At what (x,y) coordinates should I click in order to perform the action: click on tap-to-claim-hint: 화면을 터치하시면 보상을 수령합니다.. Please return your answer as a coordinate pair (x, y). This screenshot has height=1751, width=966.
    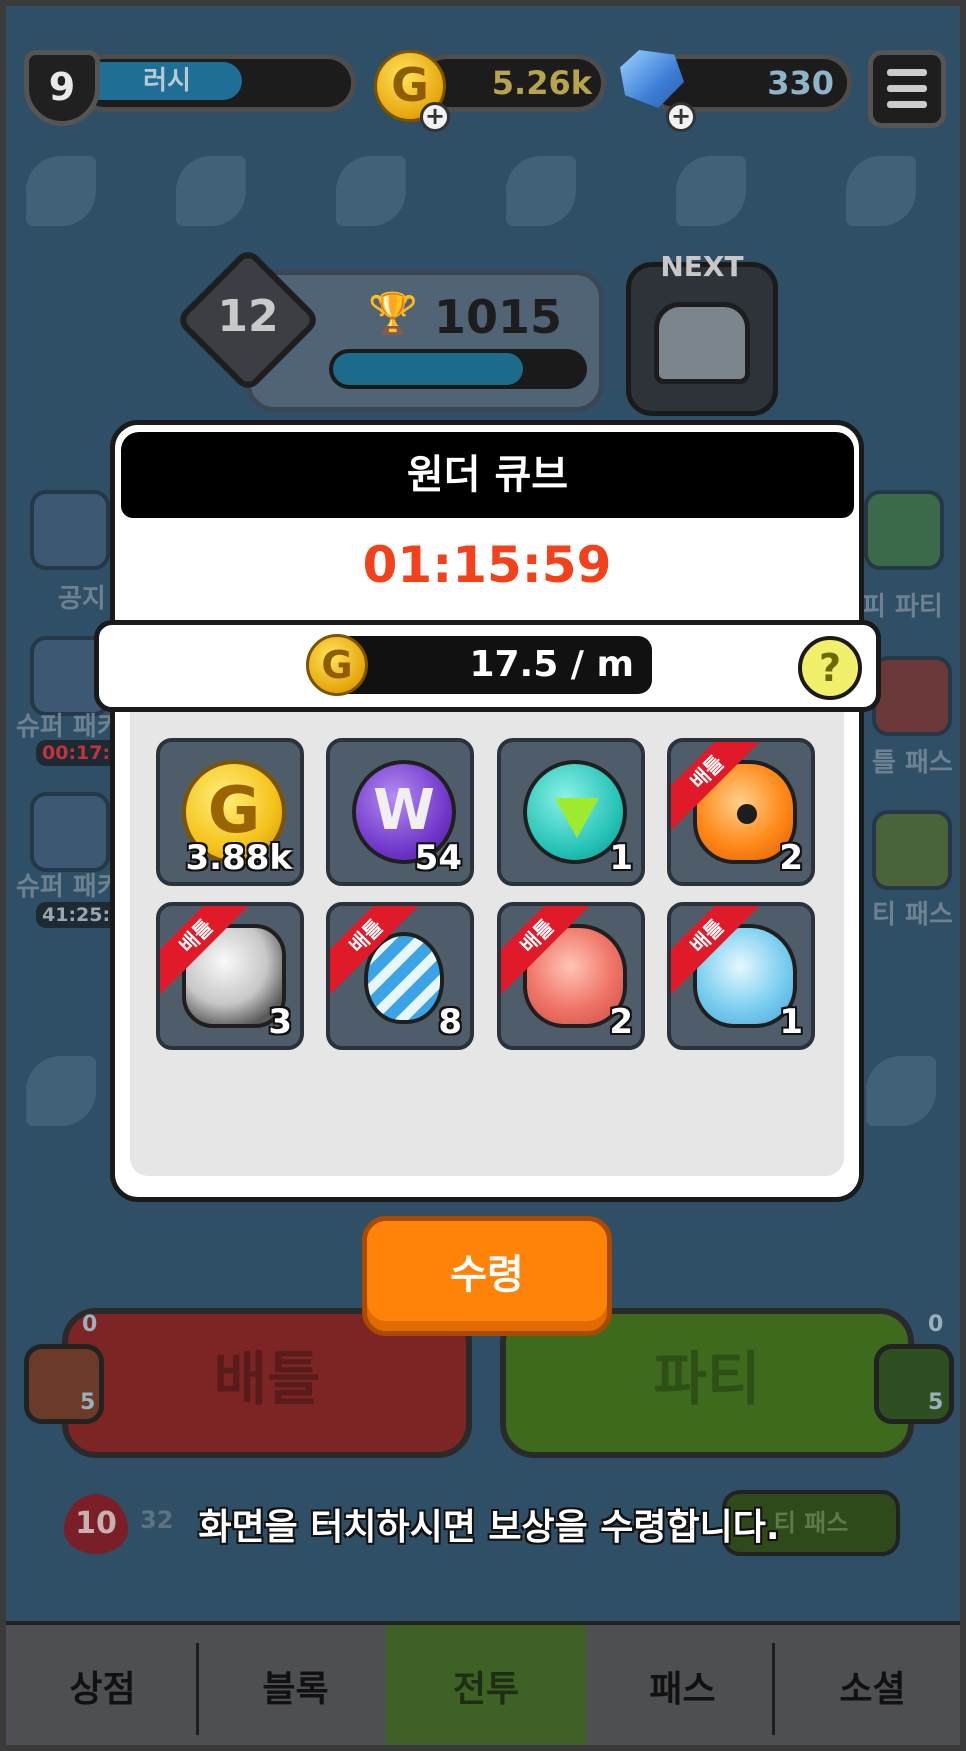
    Looking at the image, I should click on (489, 1527).